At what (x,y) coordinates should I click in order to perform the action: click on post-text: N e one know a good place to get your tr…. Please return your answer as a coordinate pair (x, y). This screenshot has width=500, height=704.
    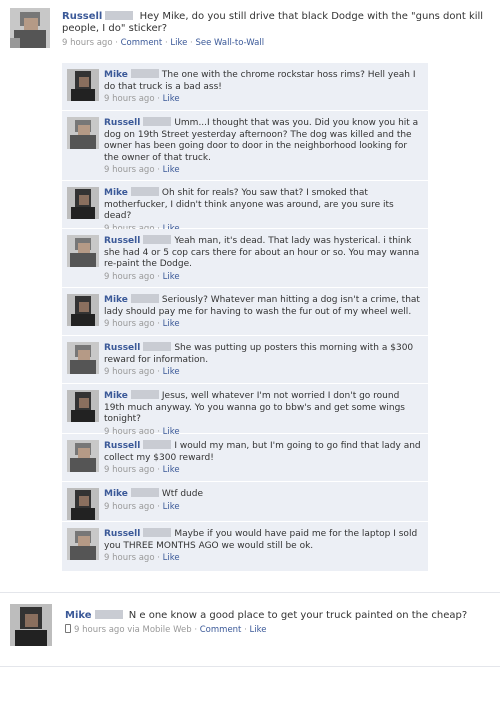
    Looking at the image, I should click on (298, 615).